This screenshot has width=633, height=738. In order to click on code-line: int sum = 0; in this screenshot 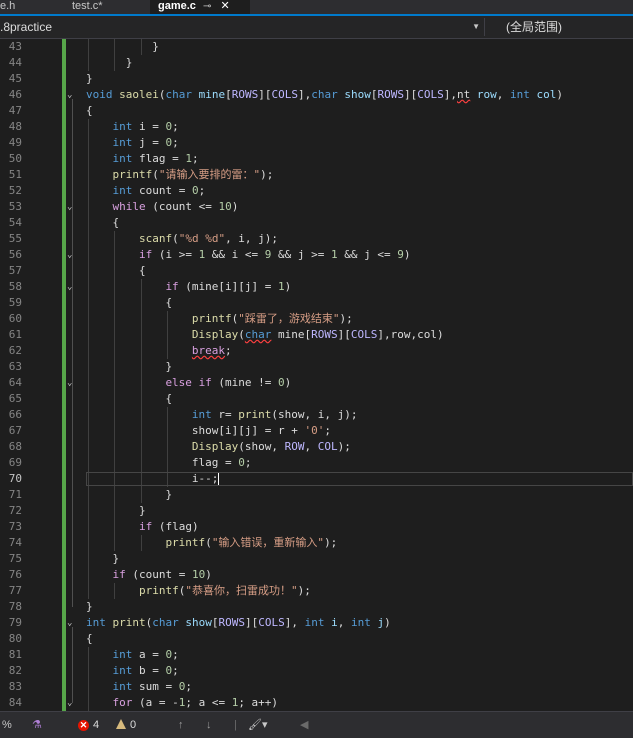, I will do `click(151, 687)`.